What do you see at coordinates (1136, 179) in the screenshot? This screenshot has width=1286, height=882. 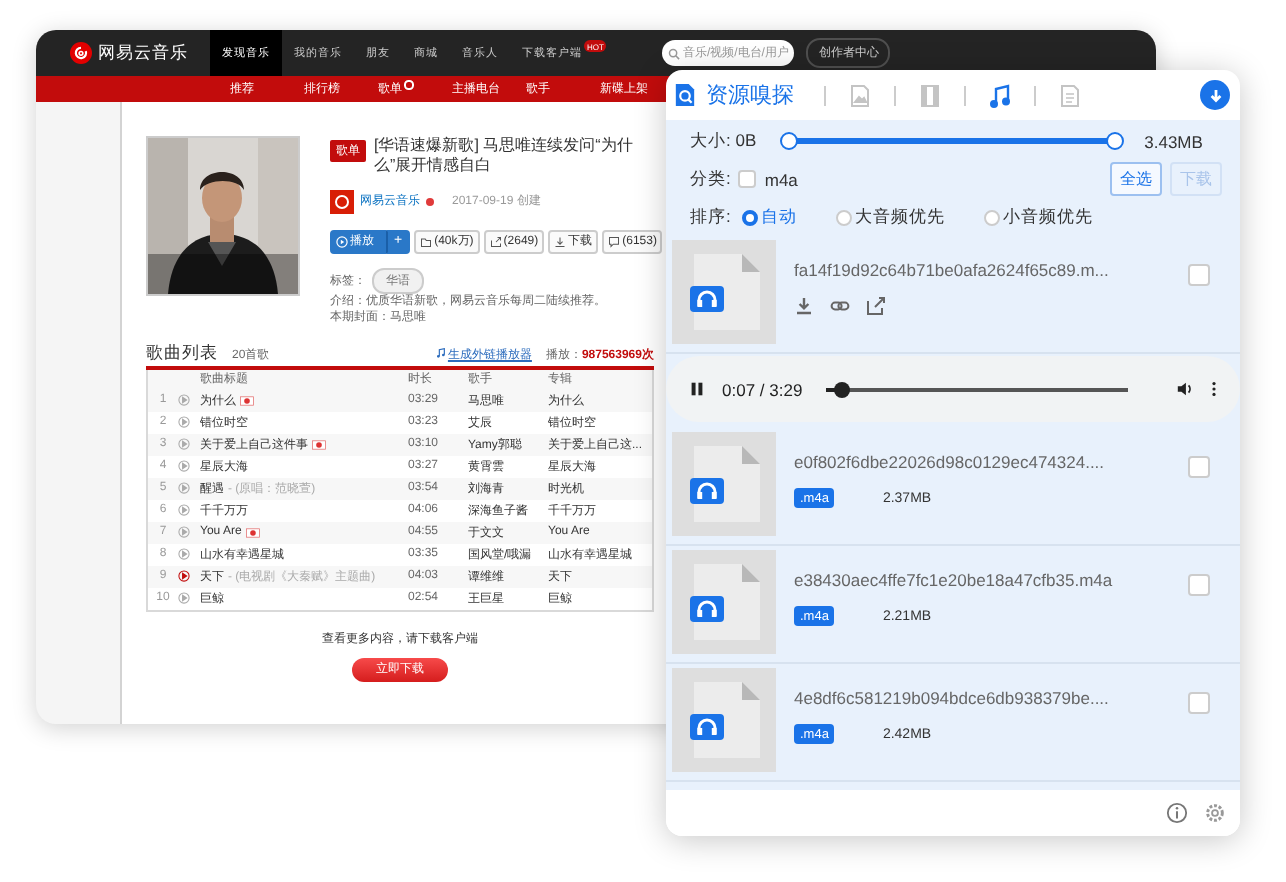 I see `select-all-button: 全选` at bounding box center [1136, 179].